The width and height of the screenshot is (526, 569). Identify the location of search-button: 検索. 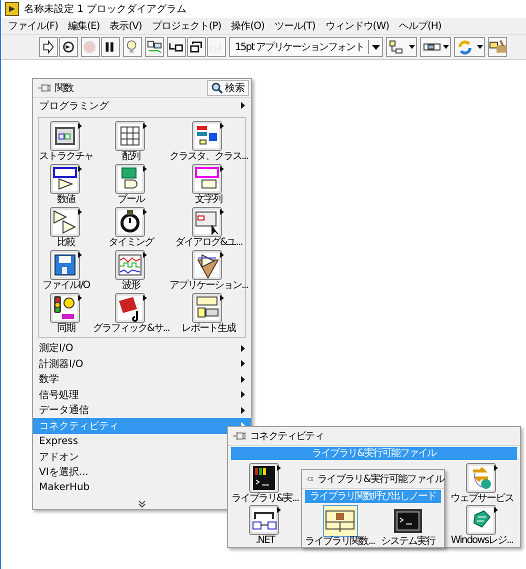
(228, 88).